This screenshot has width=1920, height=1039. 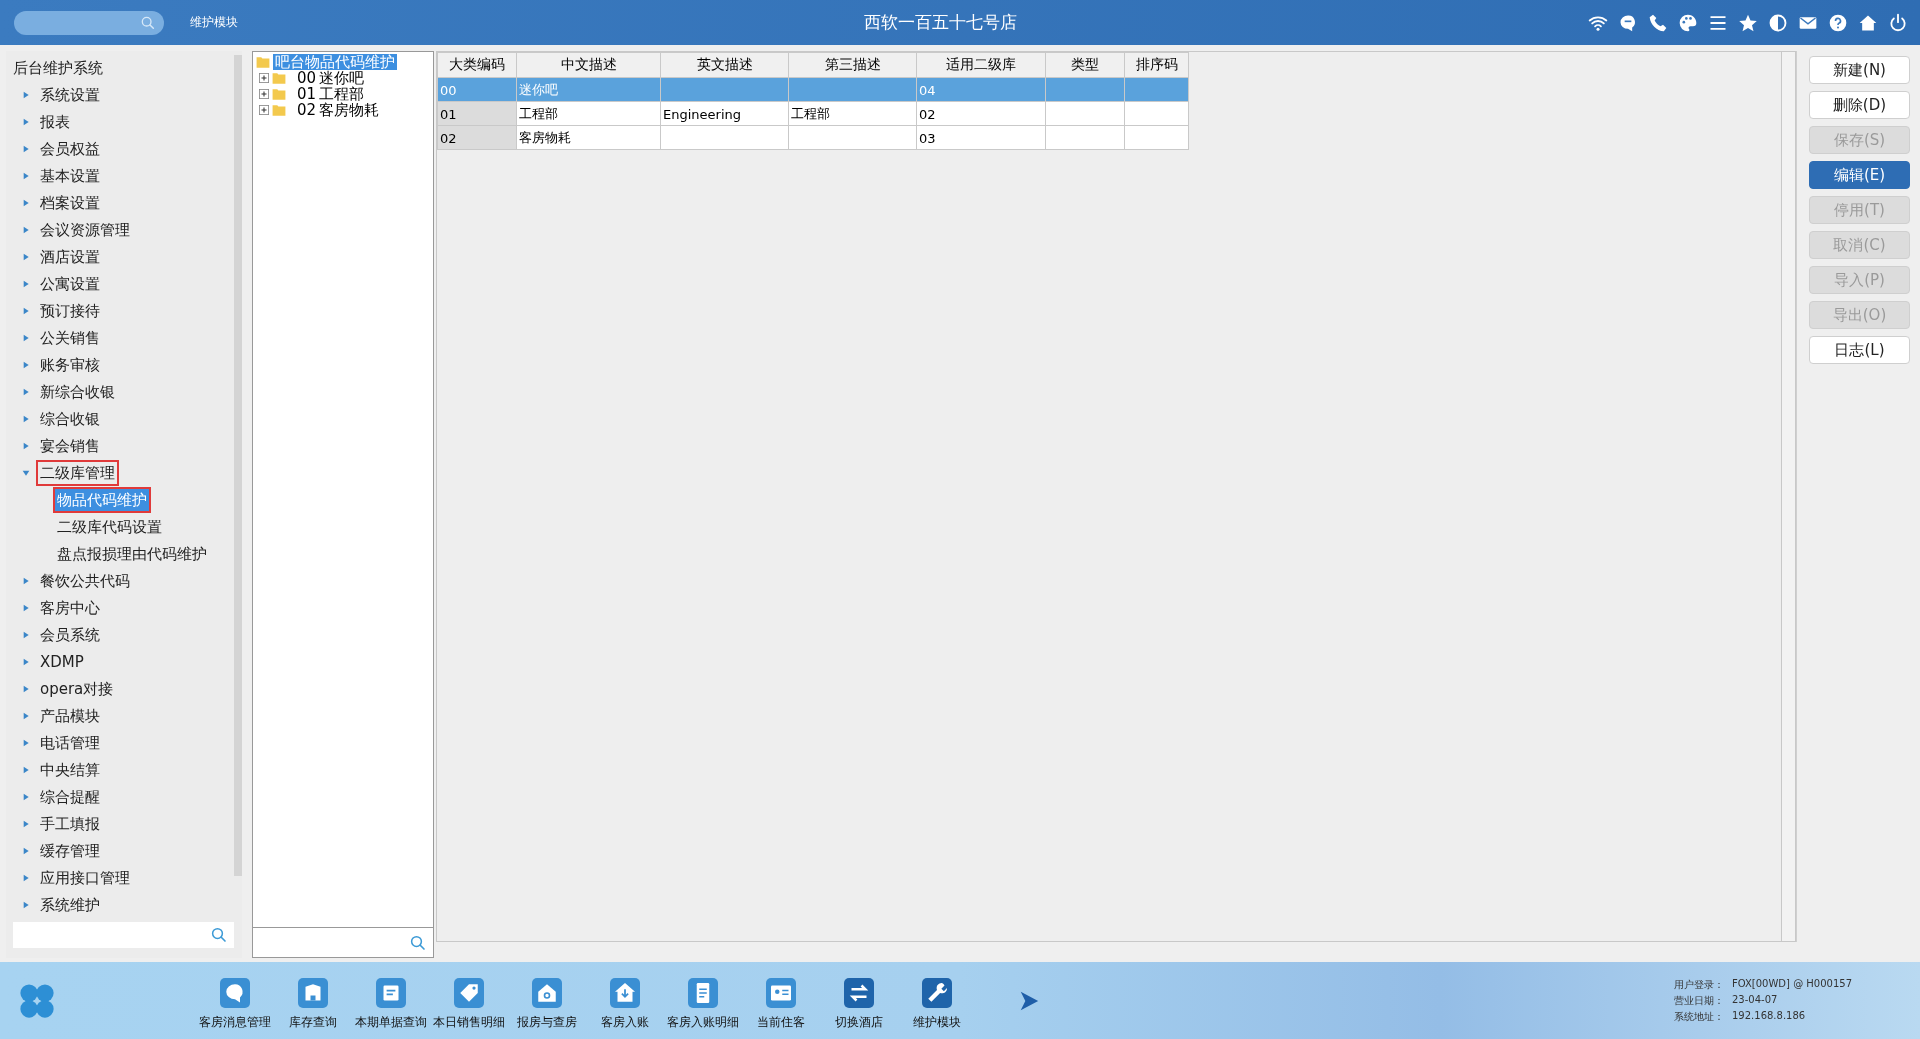 I want to click on building-icon, so click(x=313, y=993).